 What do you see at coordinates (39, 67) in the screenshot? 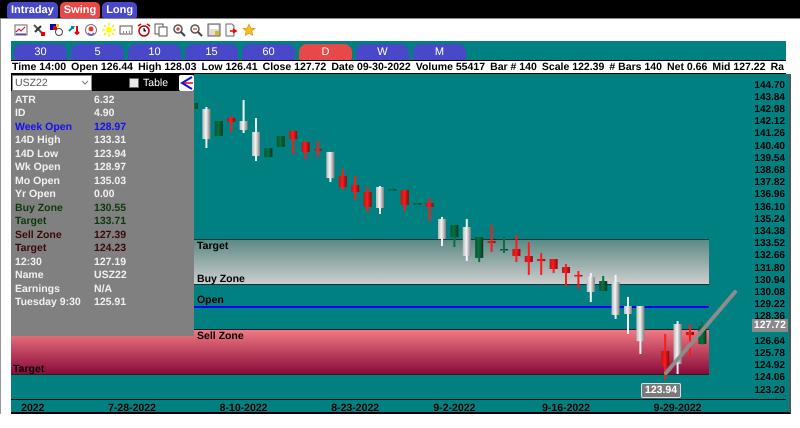
I see `info-field: Time 14:00` at bounding box center [39, 67].